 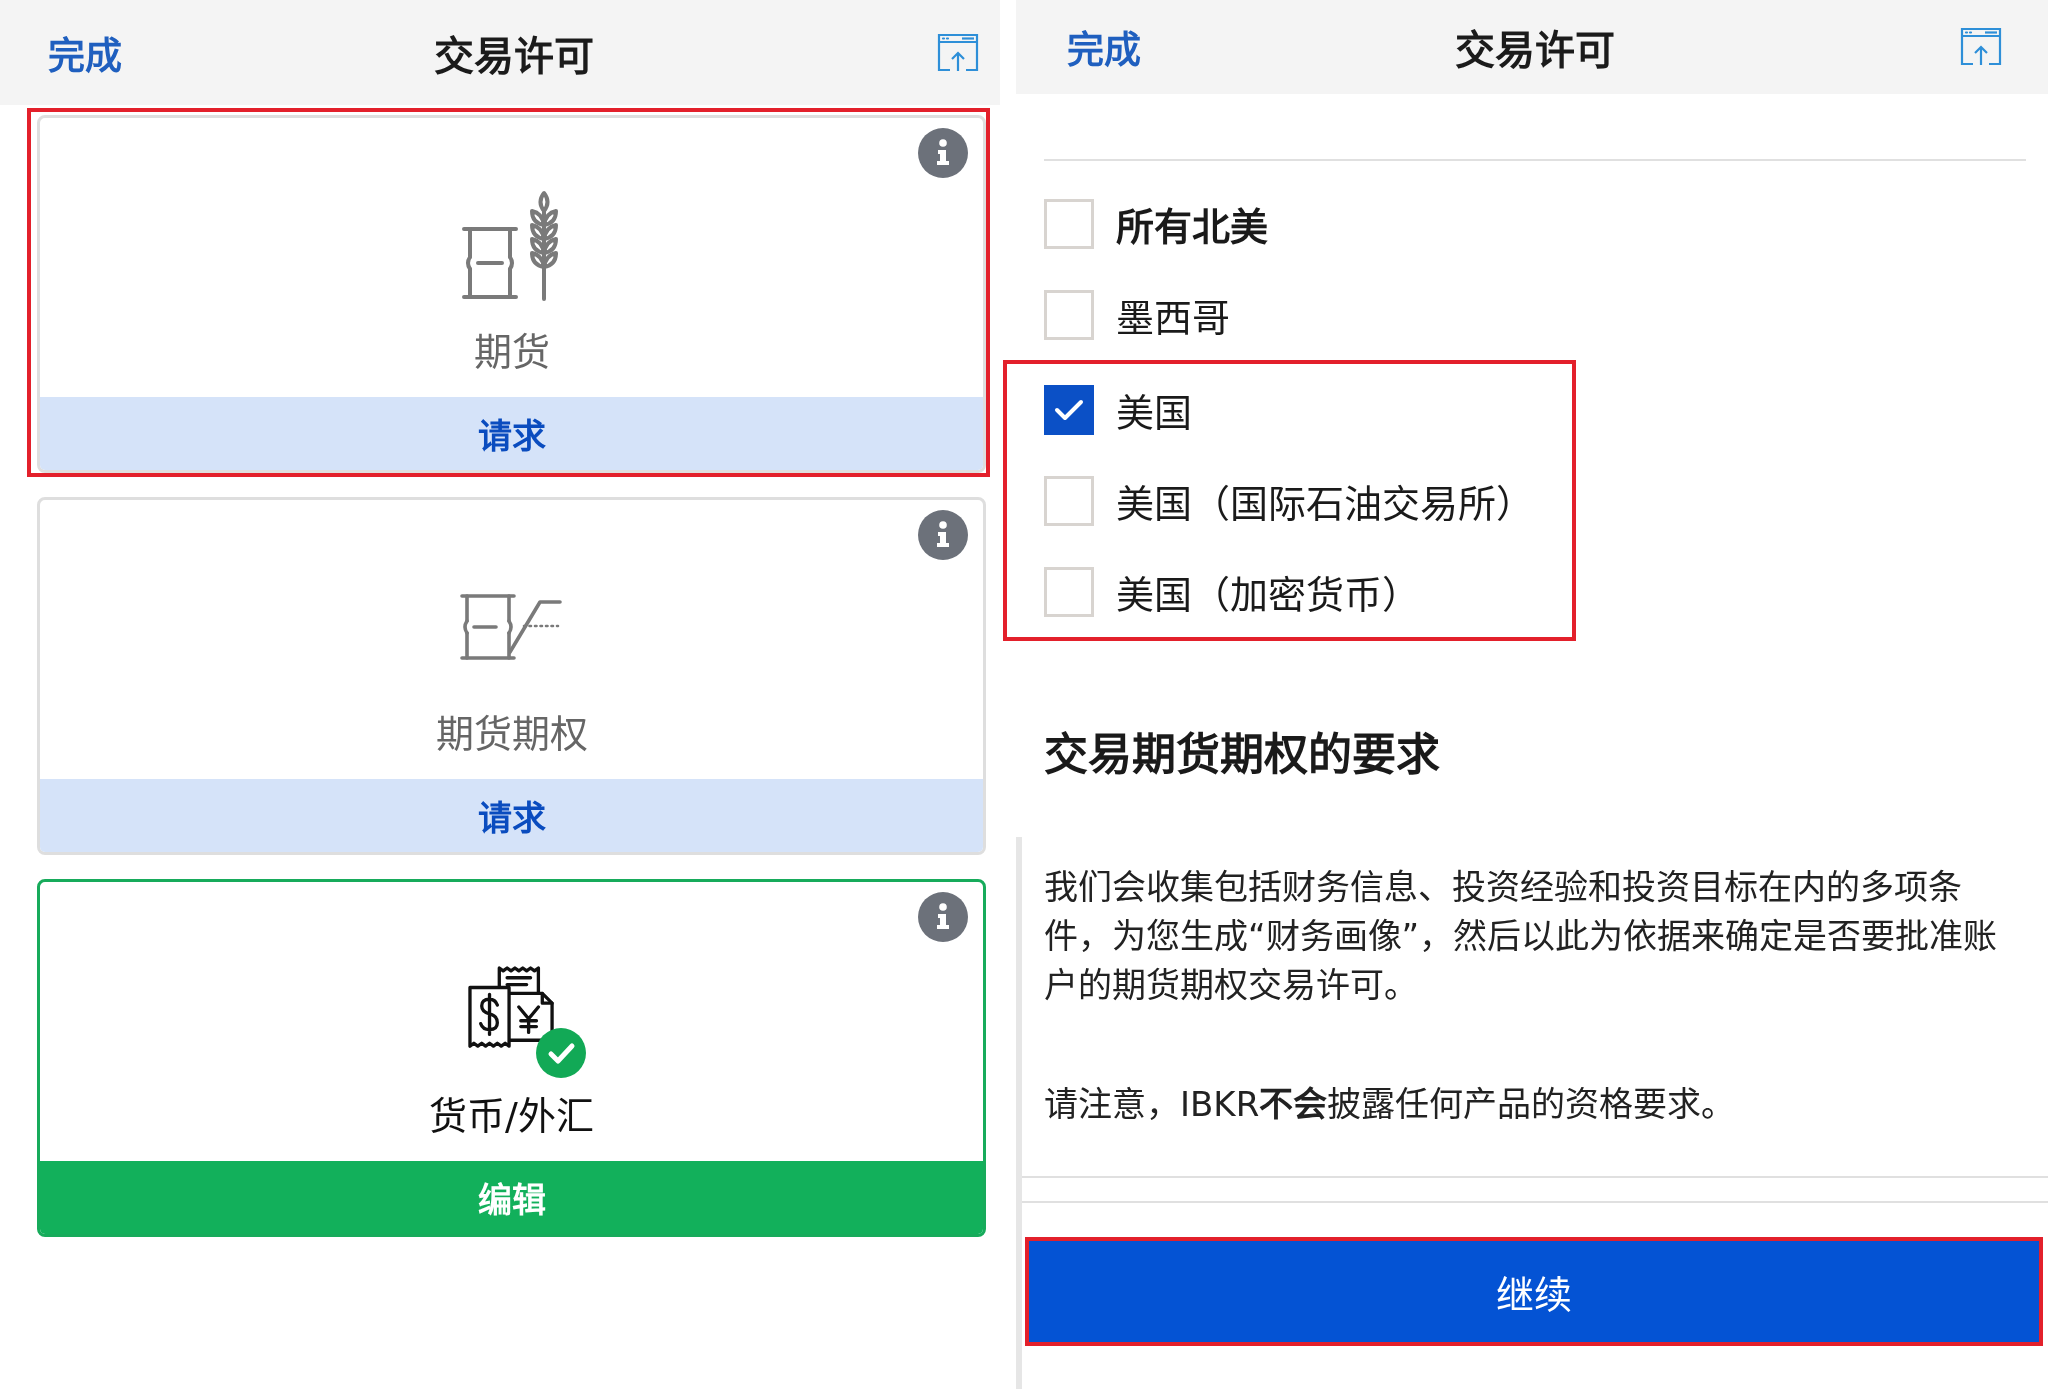 What do you see at coordinates (1154, 413) in the screenshot?
I see `option-label: 美国` at bounding box center [1154, 413].